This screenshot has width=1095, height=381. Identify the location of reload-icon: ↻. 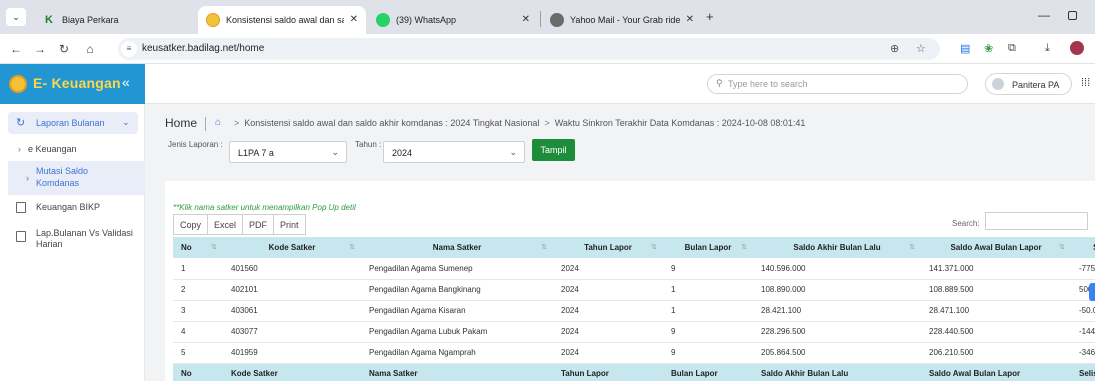
(64, 49).